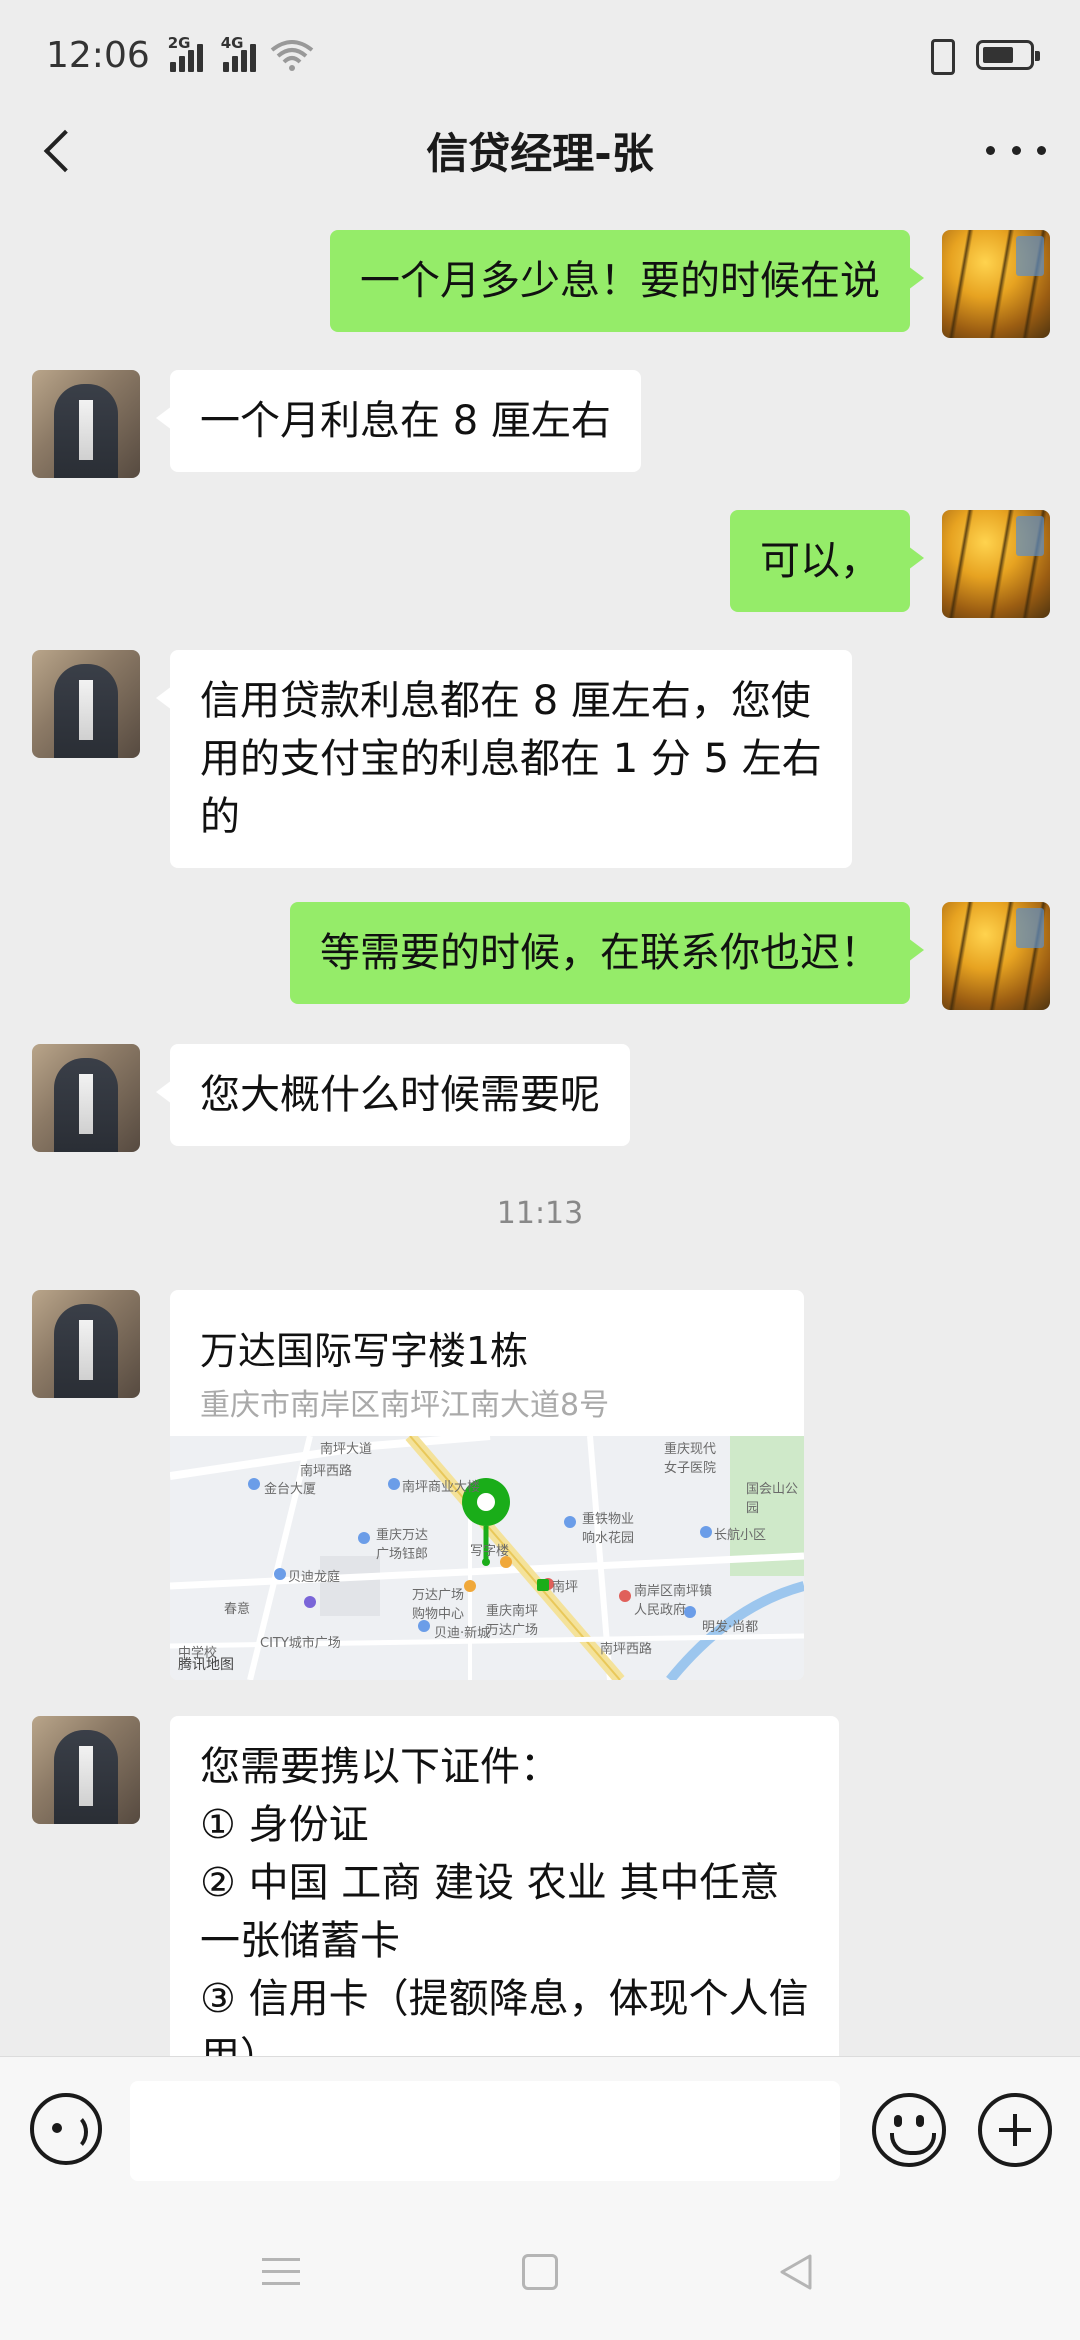 This screenshot has width=1080, height=2340. I want to click on location-name: 万达国际写字楼1栋, so click(364, 1351).